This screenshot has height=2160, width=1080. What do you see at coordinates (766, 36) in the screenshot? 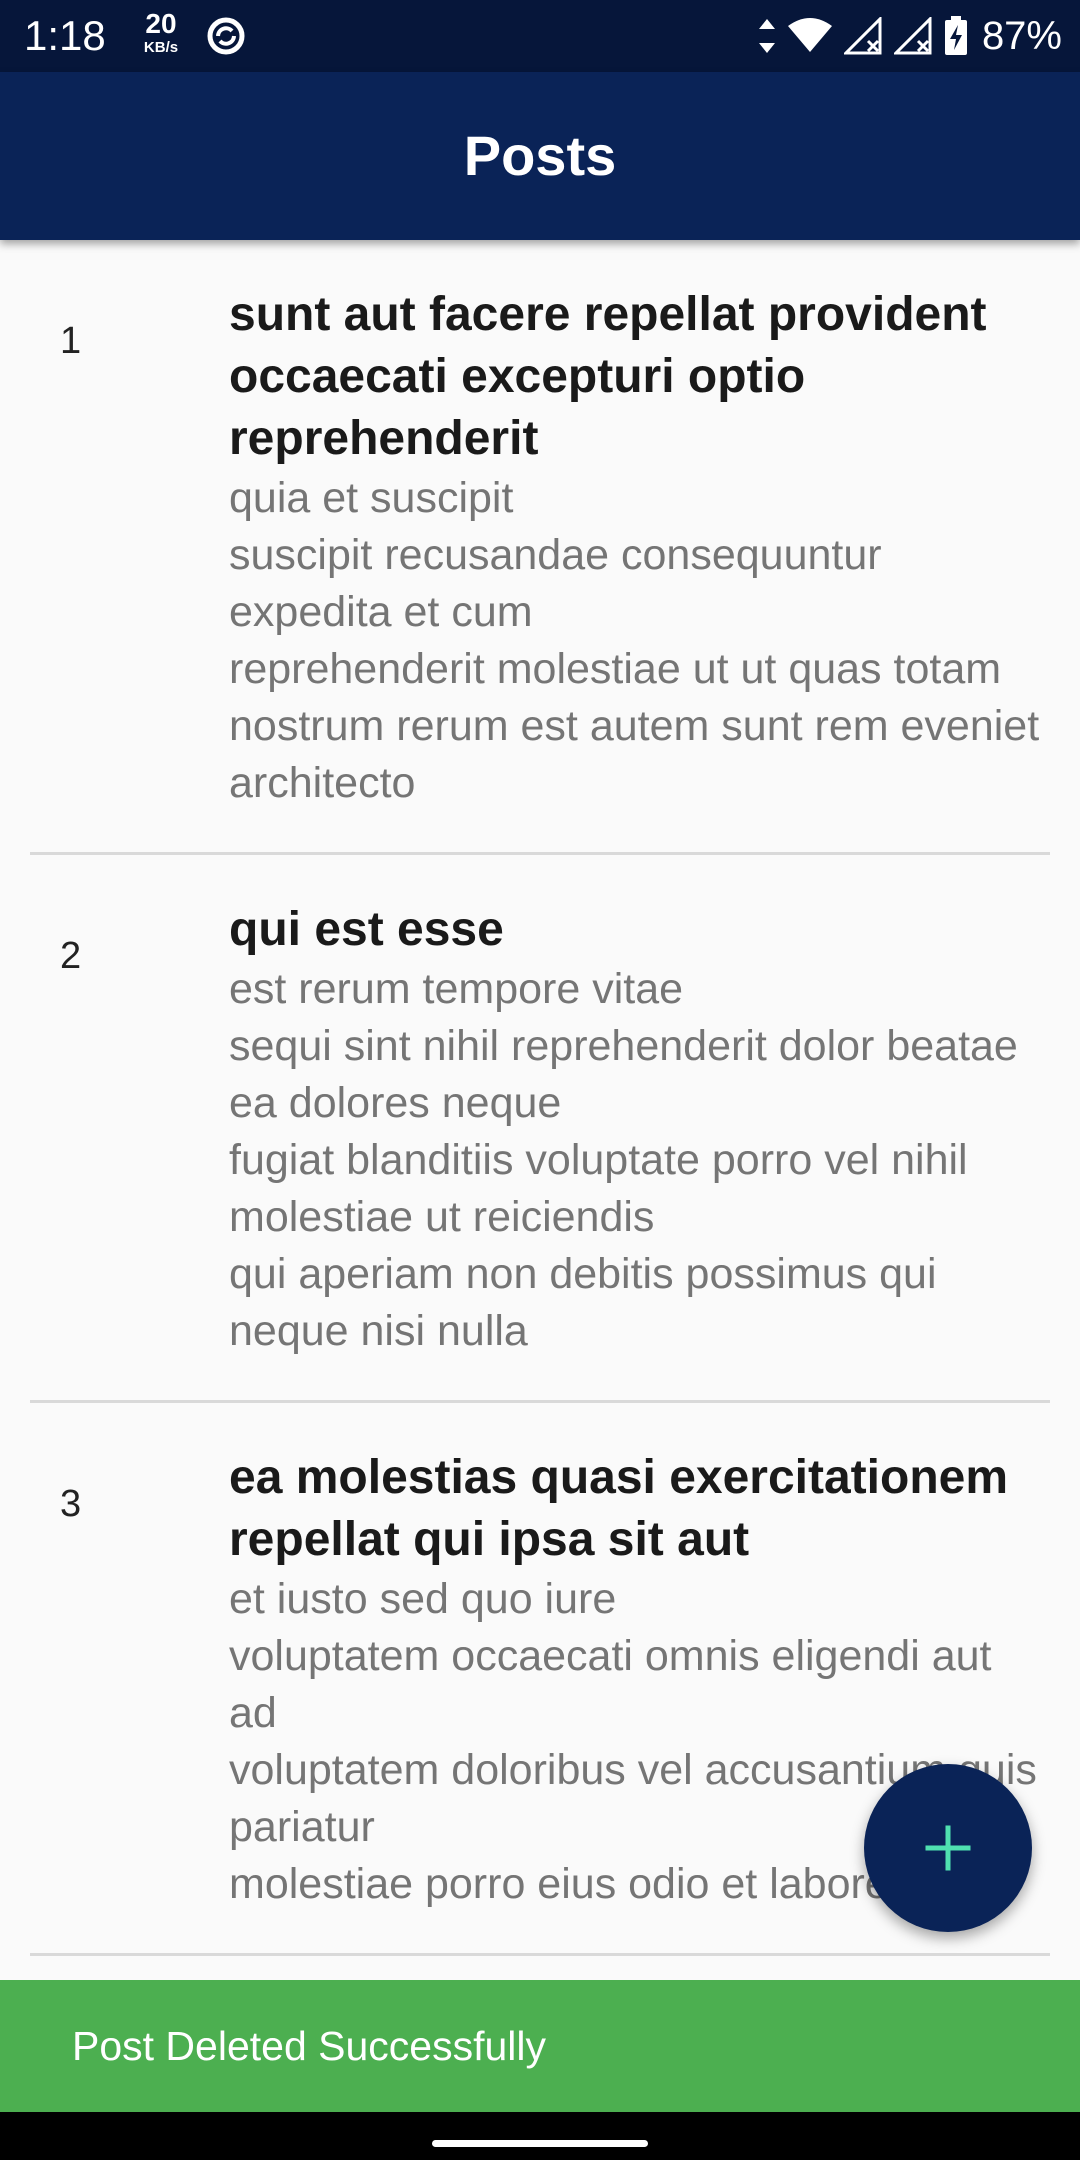
I see `data-arrows-icon` at bounding box center [766, 36].